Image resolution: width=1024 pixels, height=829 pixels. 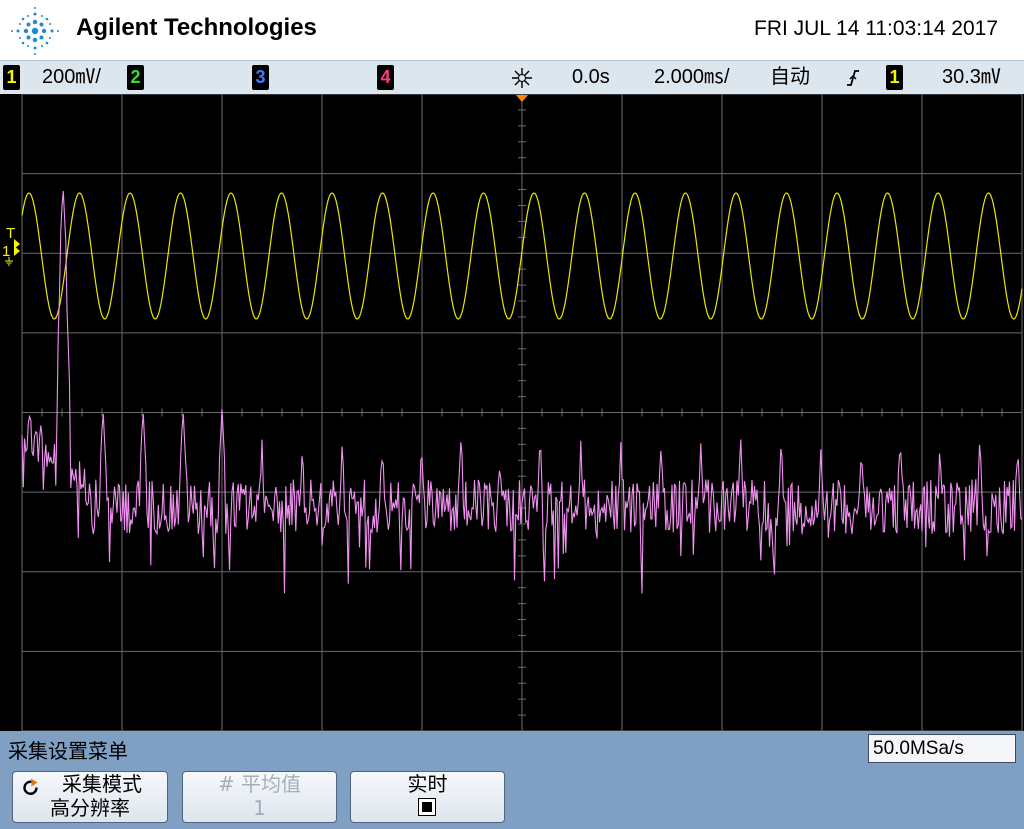 What do you see at coordinates (259, 784) in the screenshot?
I see `averages-label: # 平均值` at bounding box center [259, 784].